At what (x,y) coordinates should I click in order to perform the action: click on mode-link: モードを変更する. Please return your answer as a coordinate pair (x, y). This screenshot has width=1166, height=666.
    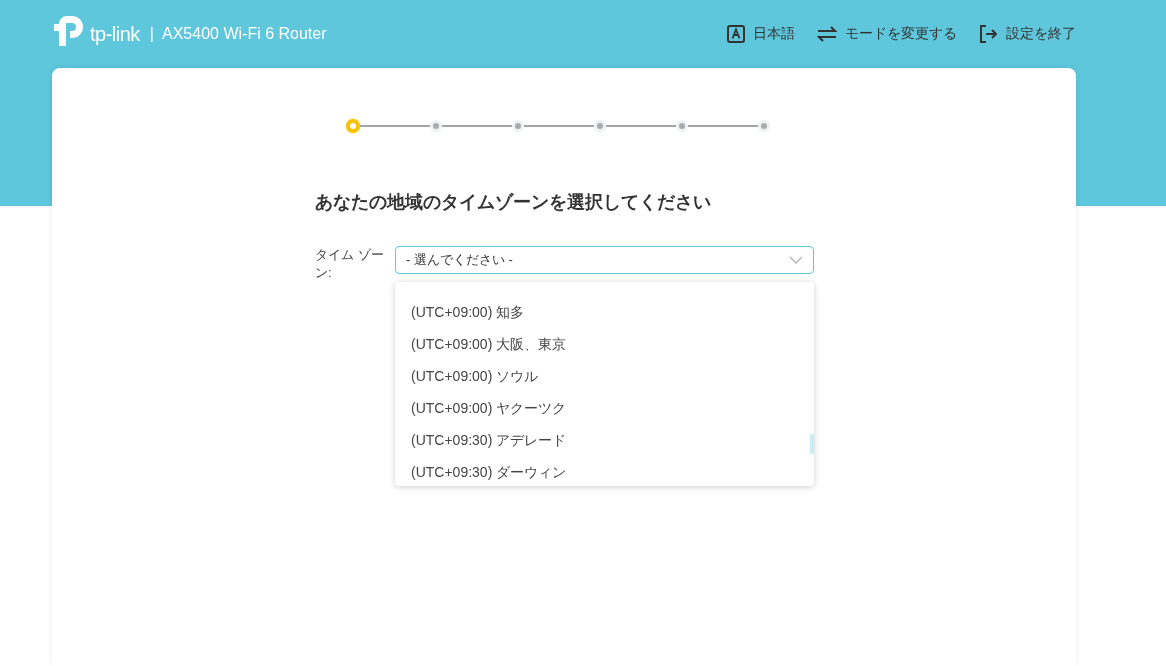
    Looking at the image, I should click on (887, 34).